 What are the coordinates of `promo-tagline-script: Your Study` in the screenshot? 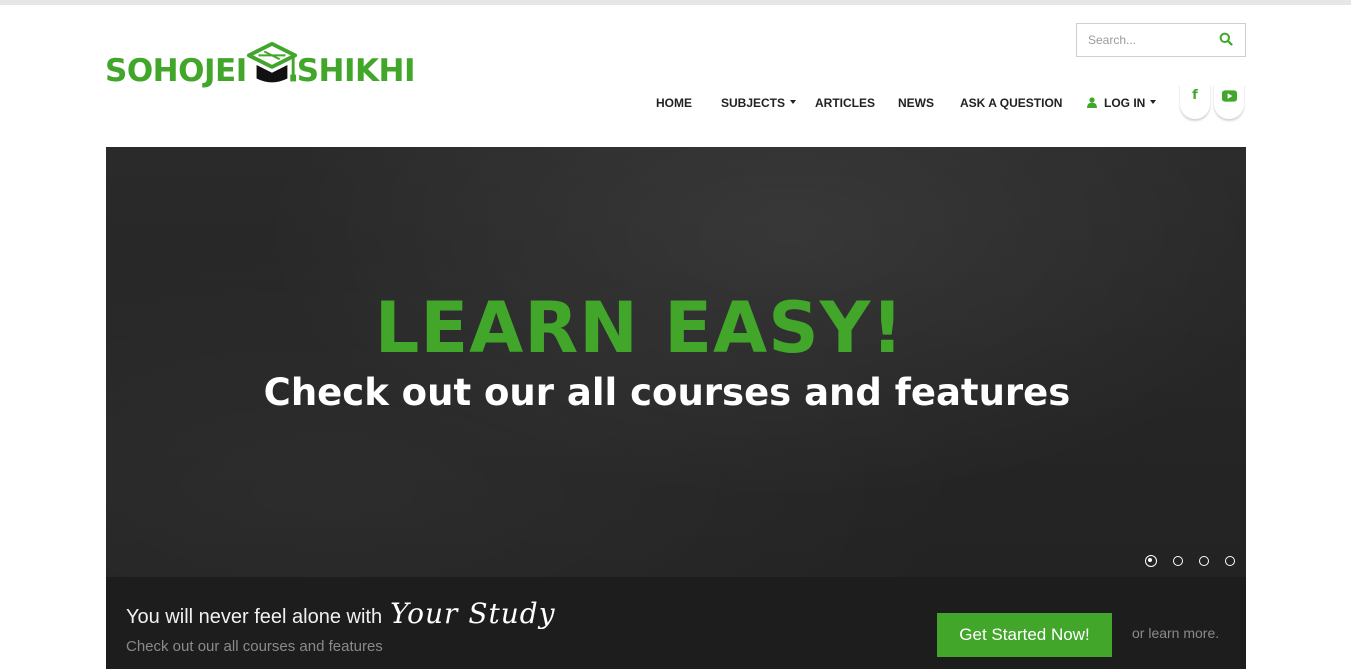 It's located at (473, 613).